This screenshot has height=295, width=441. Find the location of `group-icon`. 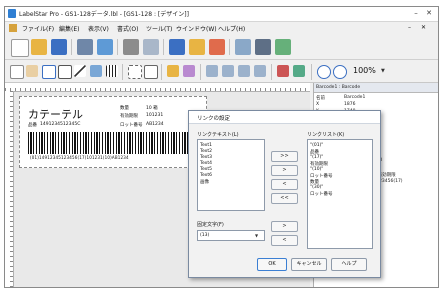

group-icon is located at coordinates (173, 71).